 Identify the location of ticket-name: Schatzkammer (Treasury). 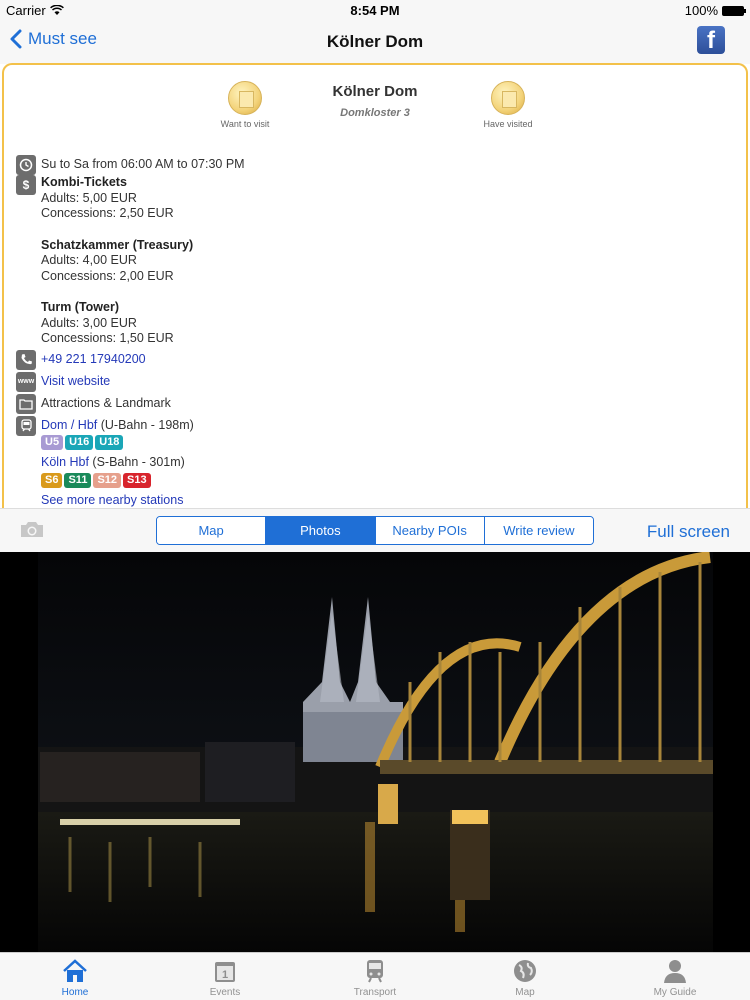
(117, 244).